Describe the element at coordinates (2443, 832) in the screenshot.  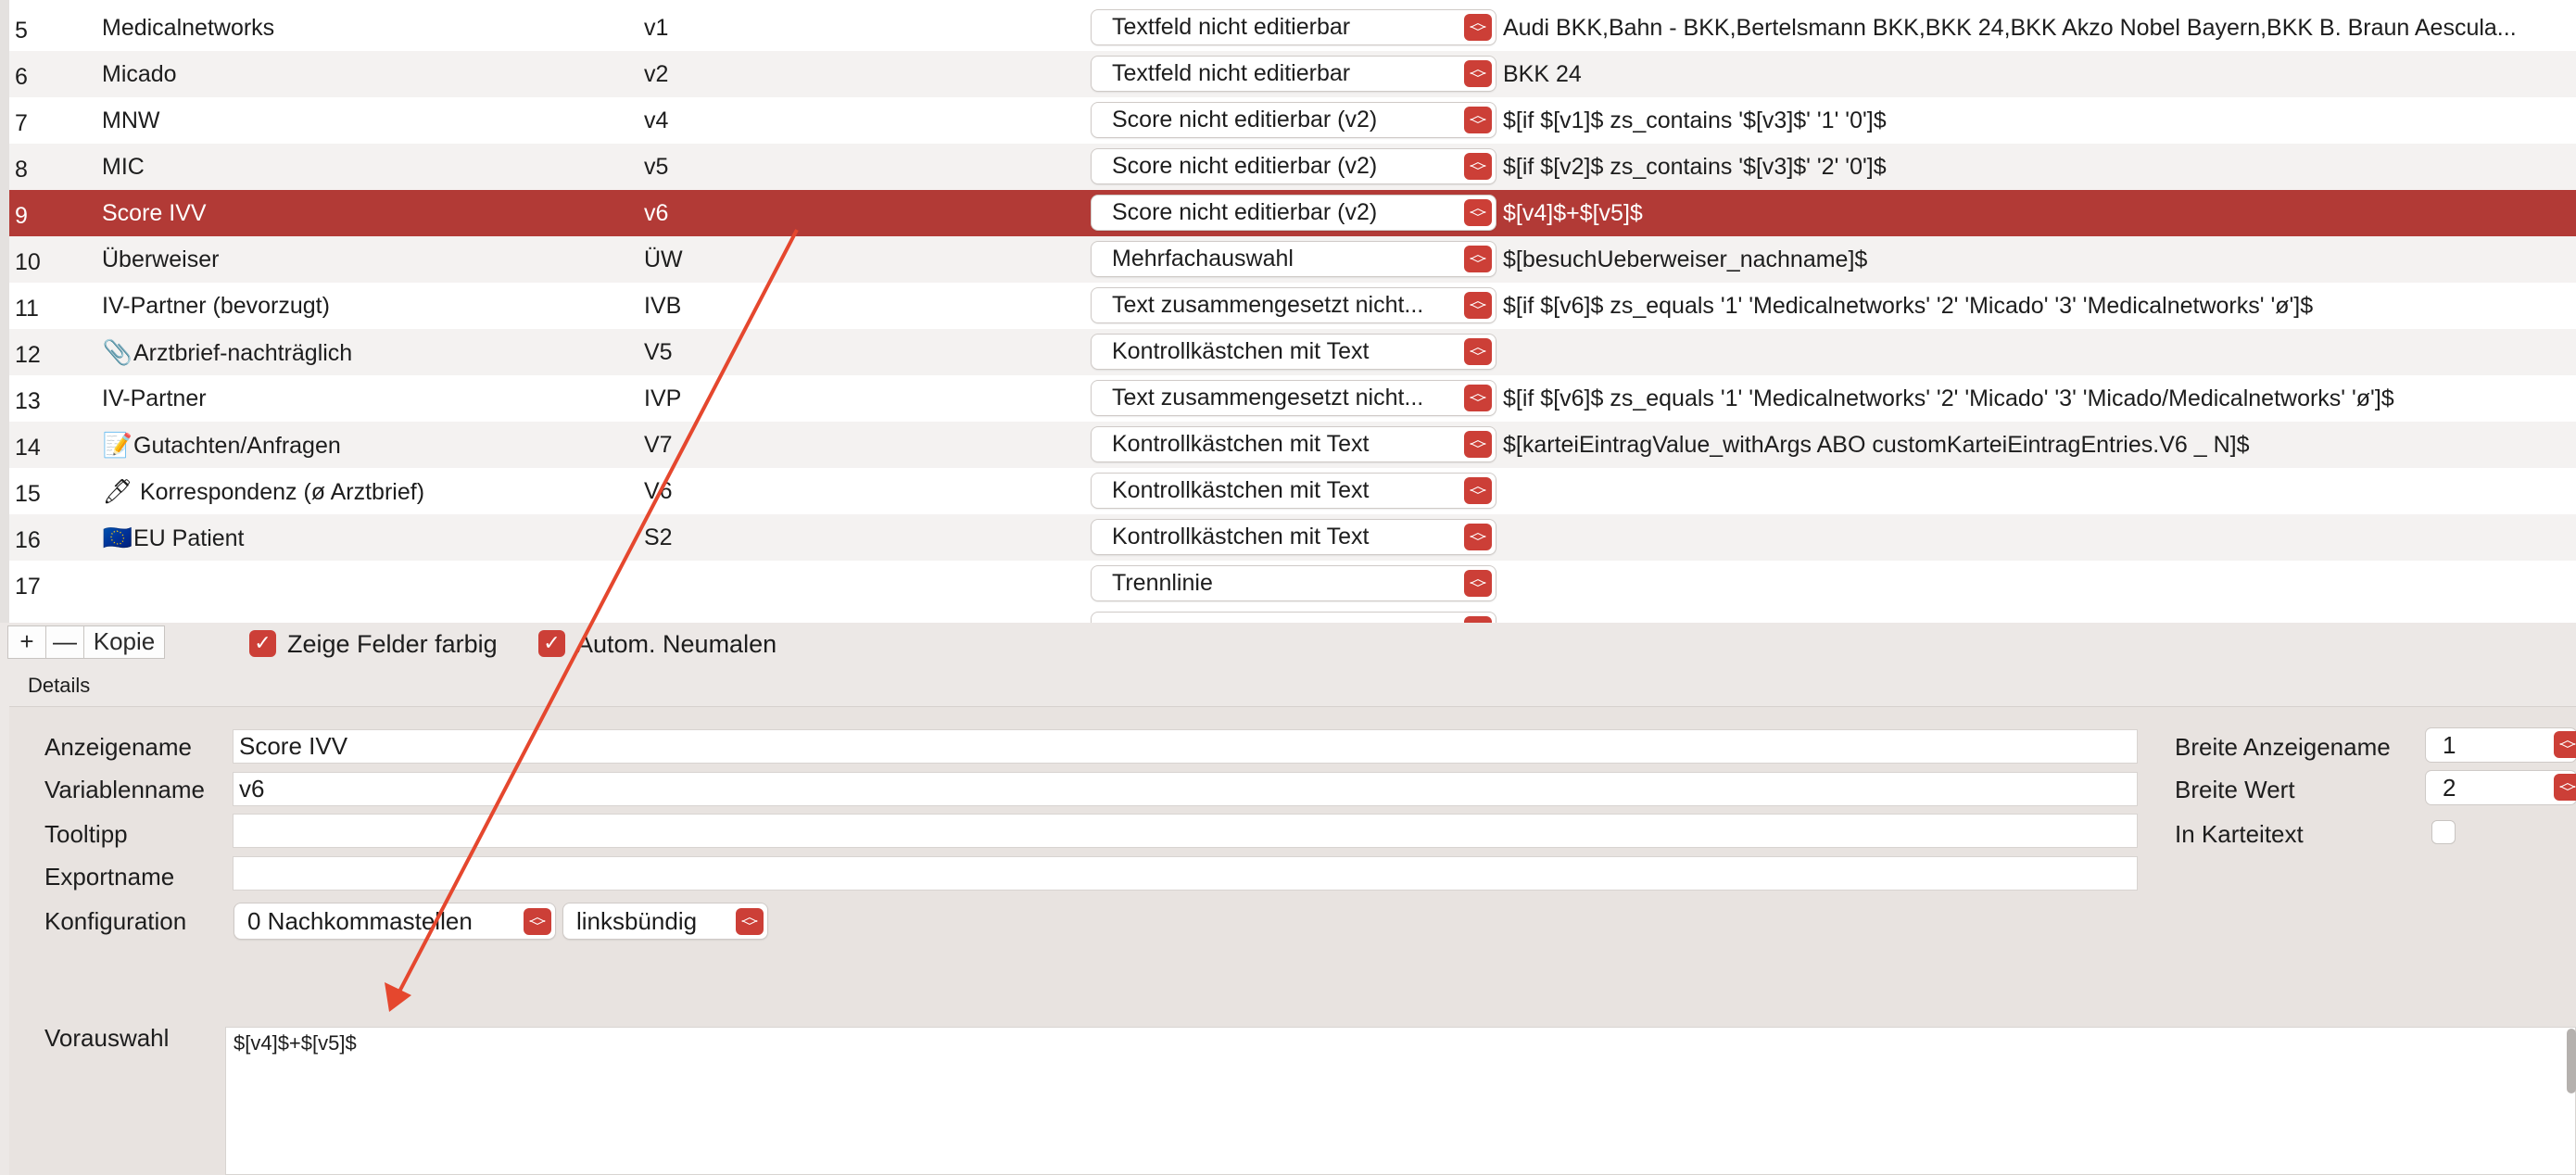
I see `in-karteitext-checkbox` at that location.